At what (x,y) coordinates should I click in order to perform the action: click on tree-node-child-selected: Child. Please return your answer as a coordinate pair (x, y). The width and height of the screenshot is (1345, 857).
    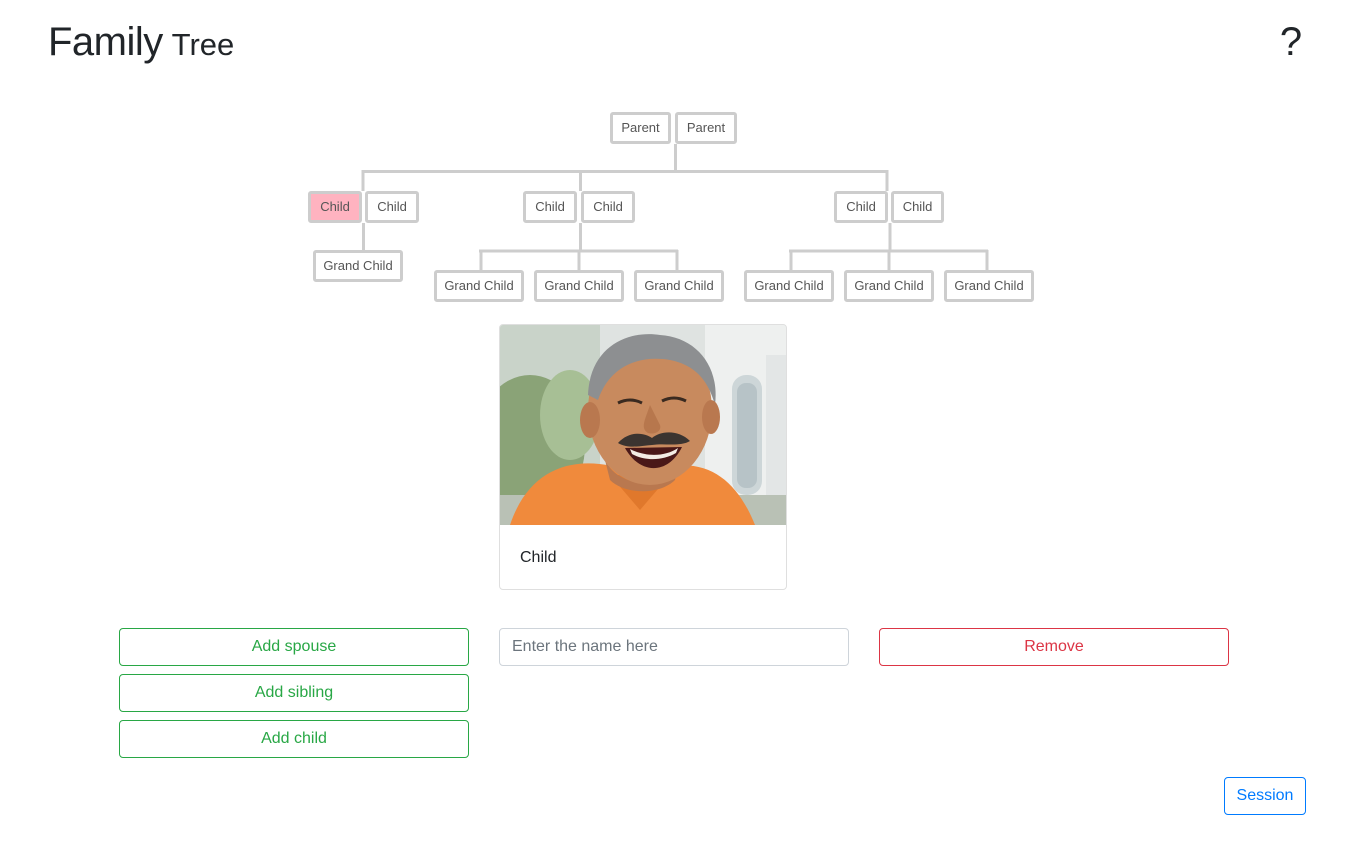
    Looking at the image, I should click on (335, 207).